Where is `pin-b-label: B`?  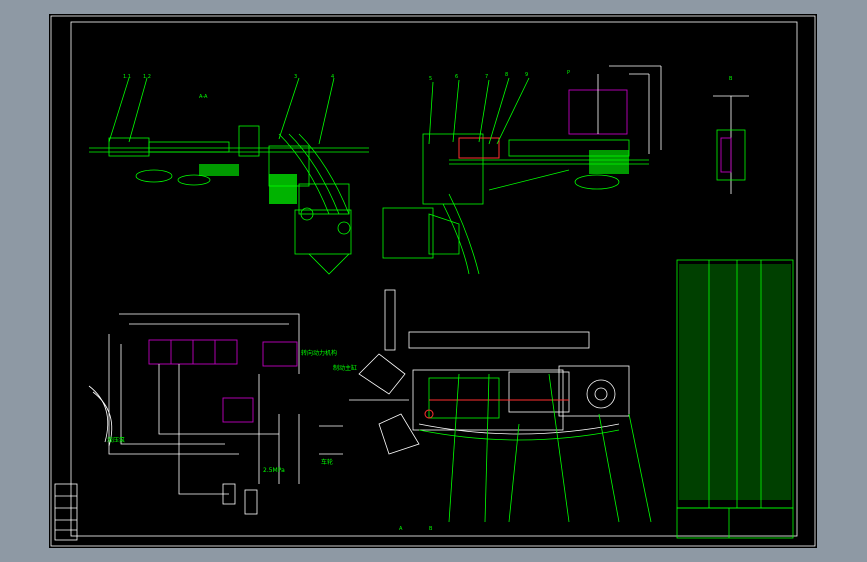 pin-b-label: B is located at coordinates (431, 529).